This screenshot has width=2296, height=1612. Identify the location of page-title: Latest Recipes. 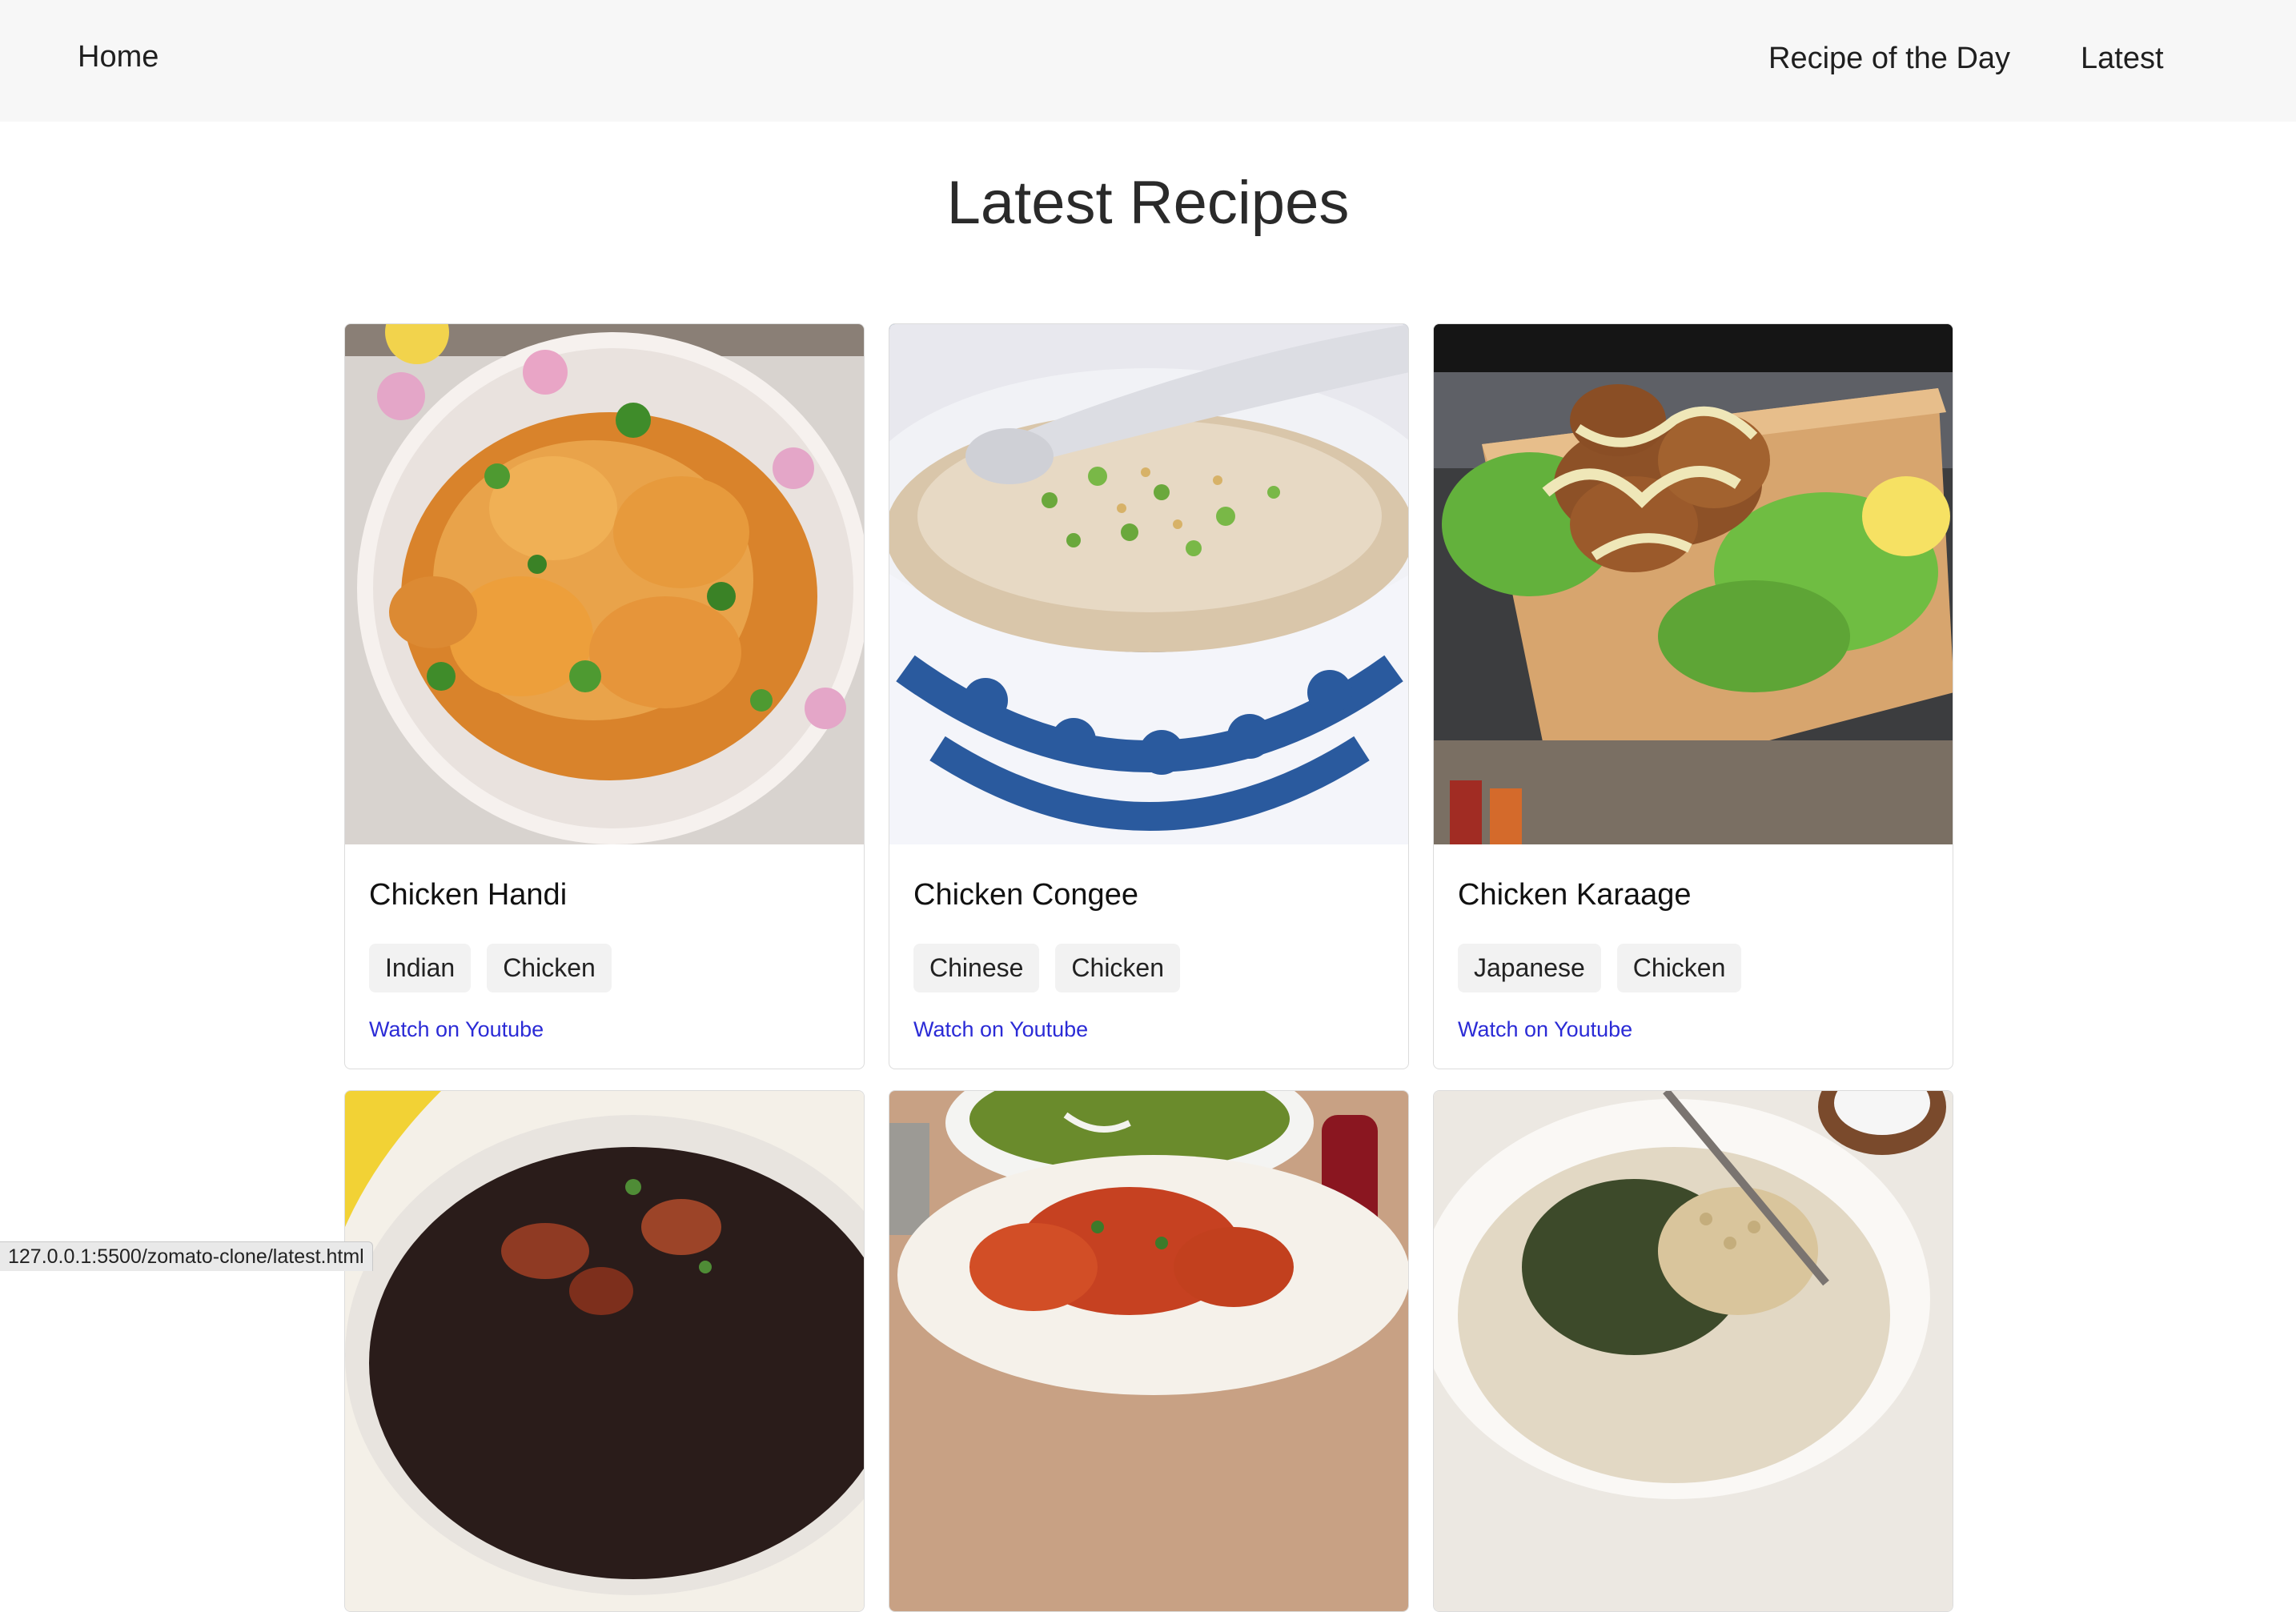
(1148, 203).